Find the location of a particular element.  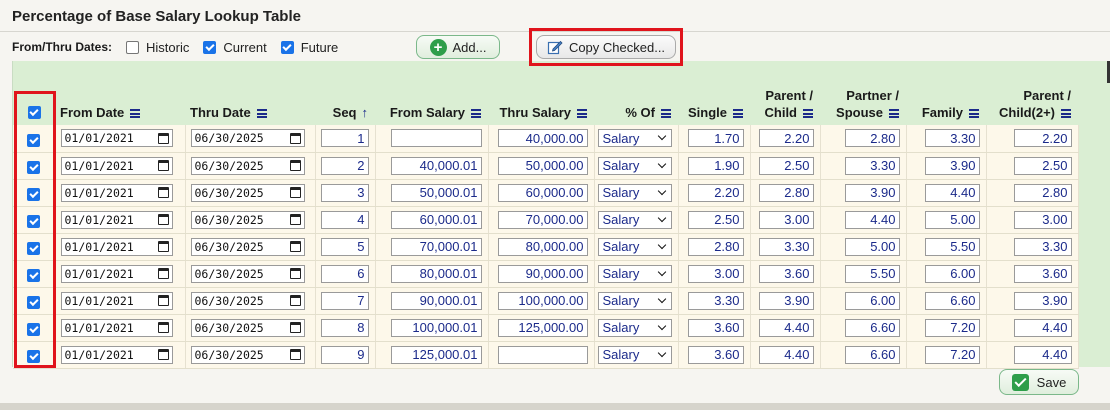

col-parent-child: Parent / Child is located at coordinates (785, 93).